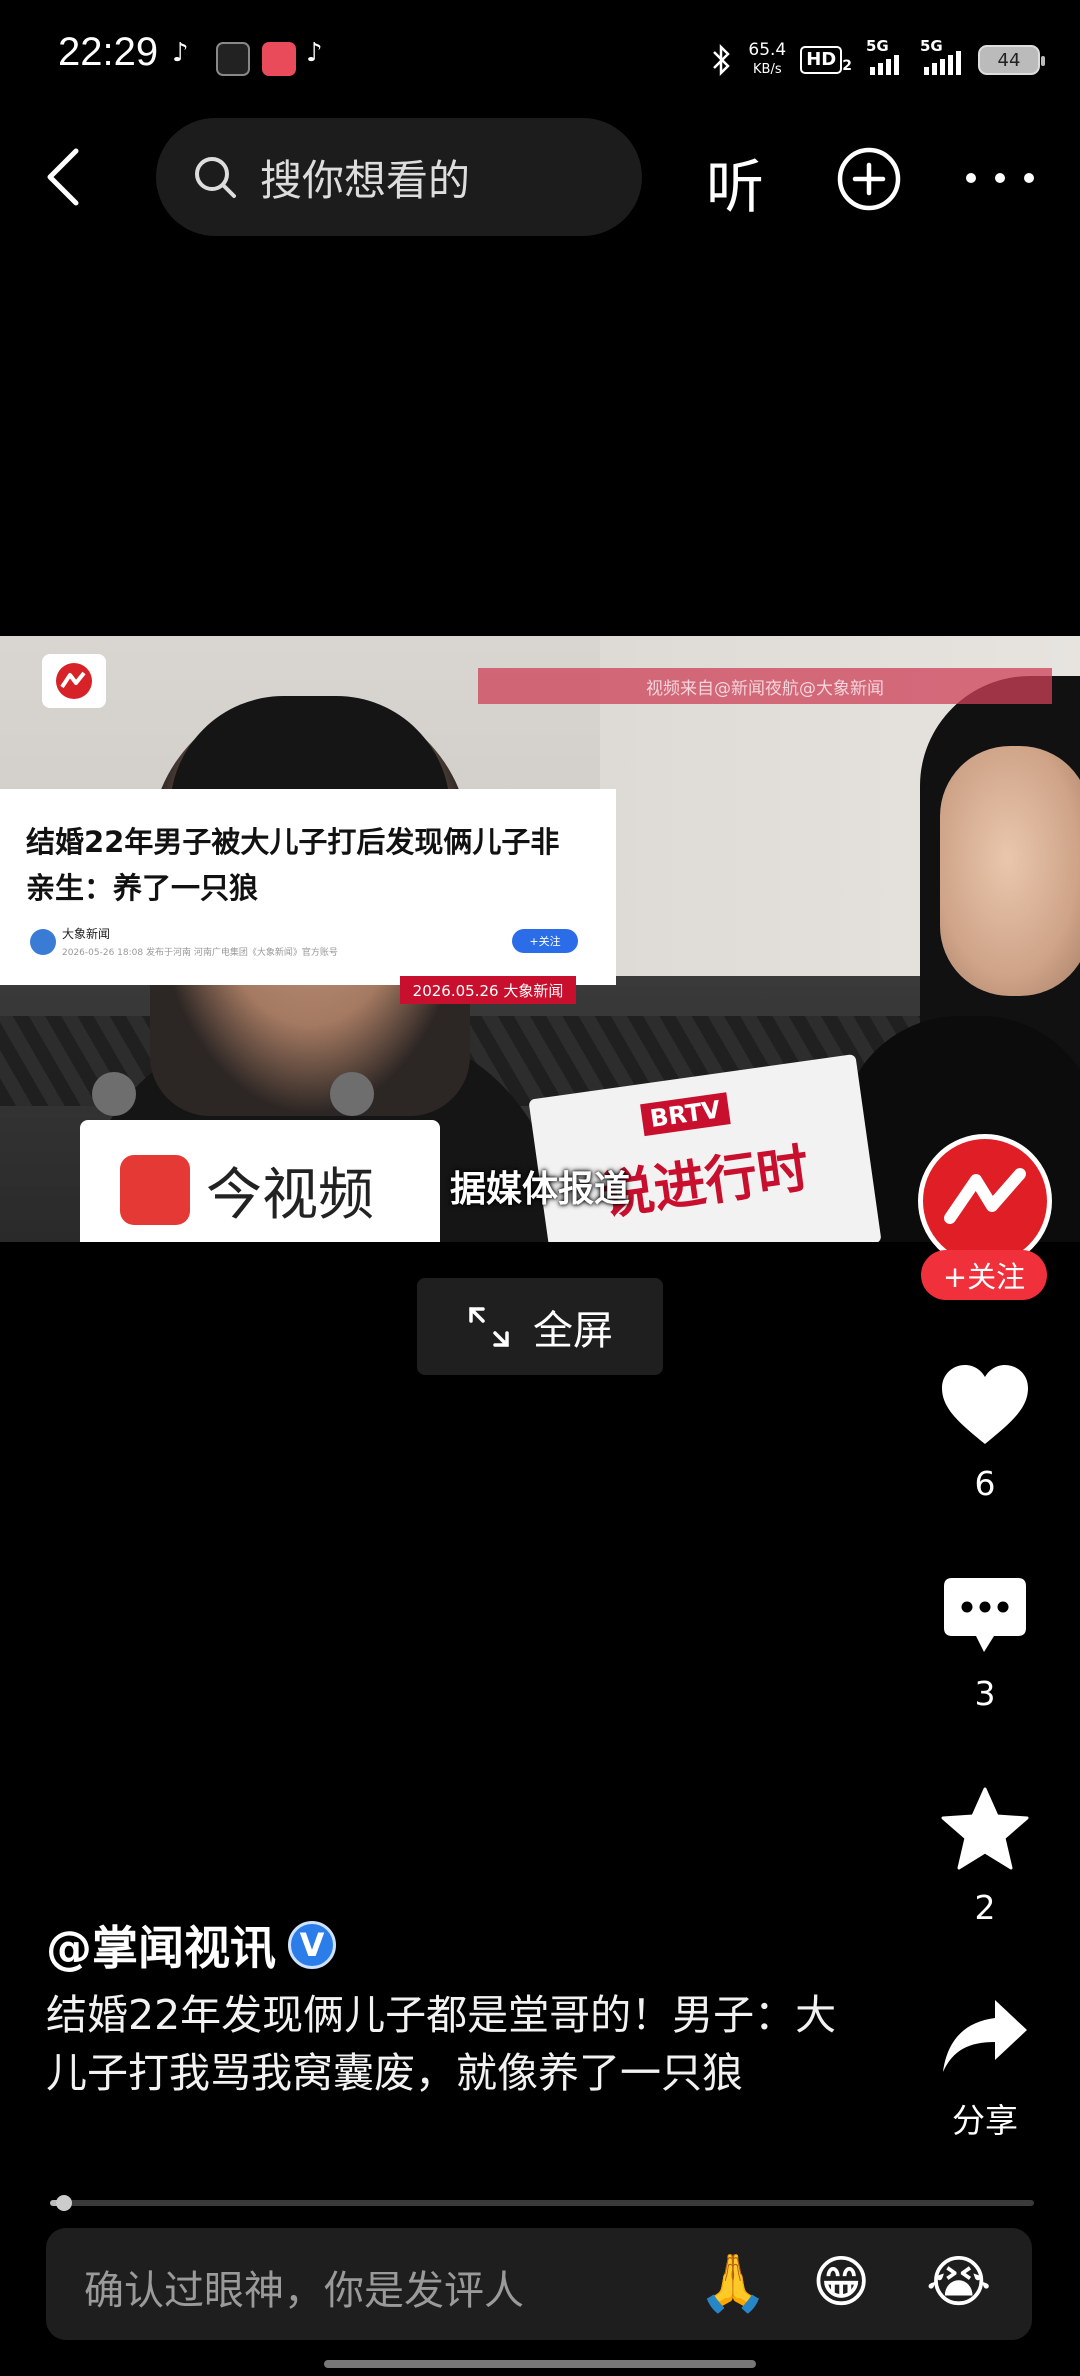  What do you see at coordinates (733, 2283) in the screenshot?
I see `emoji-pray: 🙏` at bounding box center [733, 2283].